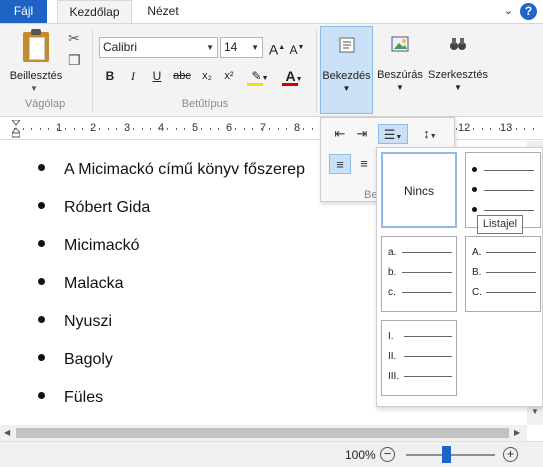 The height and width of the screenshot is (467, 543). I want to click on shrink-font-icon: A▼, so click(297, 48).